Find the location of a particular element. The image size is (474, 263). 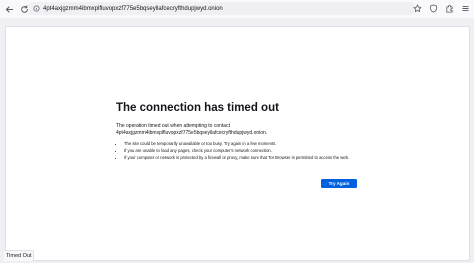

site-info-button is located at coordinates (36, 9).